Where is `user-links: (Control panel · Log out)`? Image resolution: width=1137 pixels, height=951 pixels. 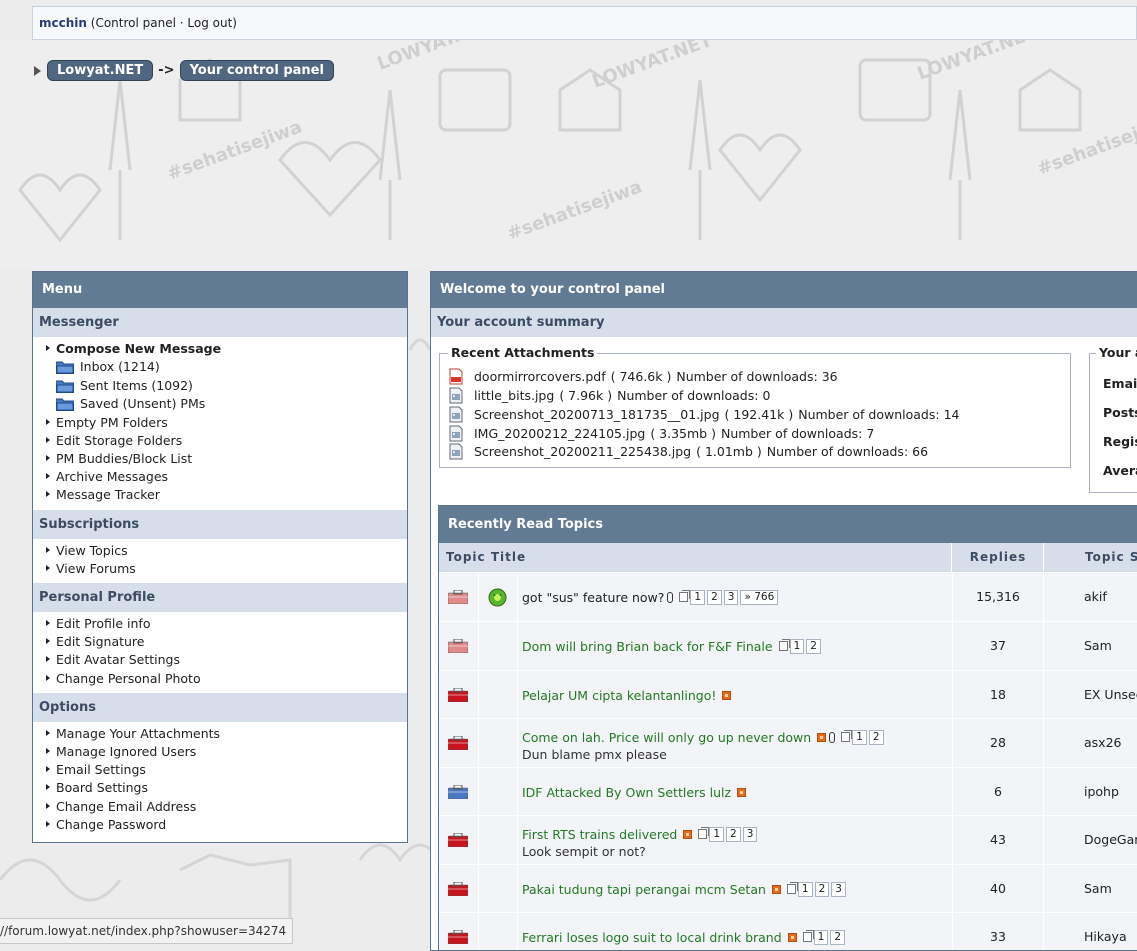
user-links: (Control panel · Log out) is located at coordinates (164, 23).